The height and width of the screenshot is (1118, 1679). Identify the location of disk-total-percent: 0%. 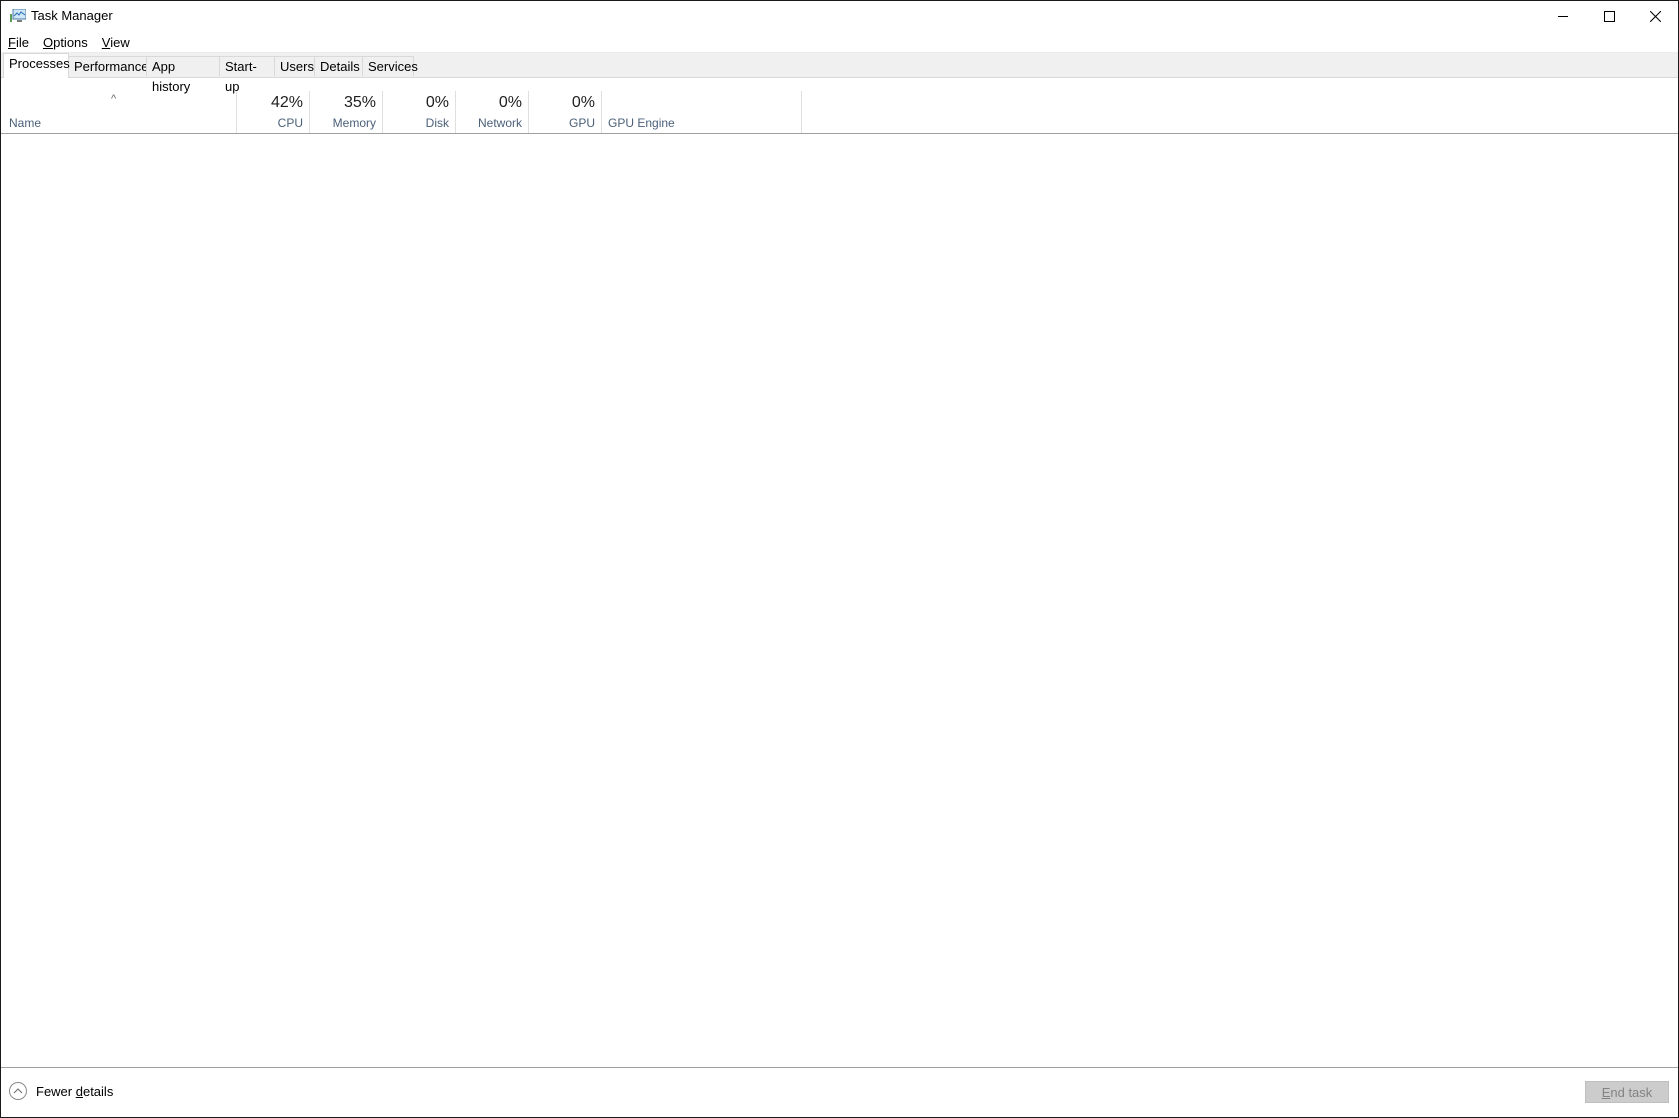
(437, 102).